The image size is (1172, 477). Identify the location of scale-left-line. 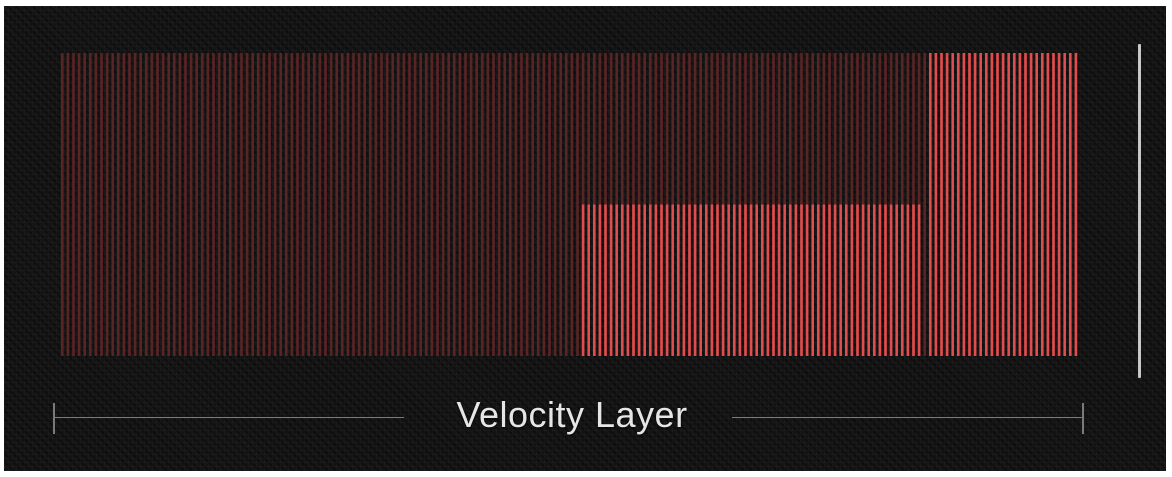
(229, 417).